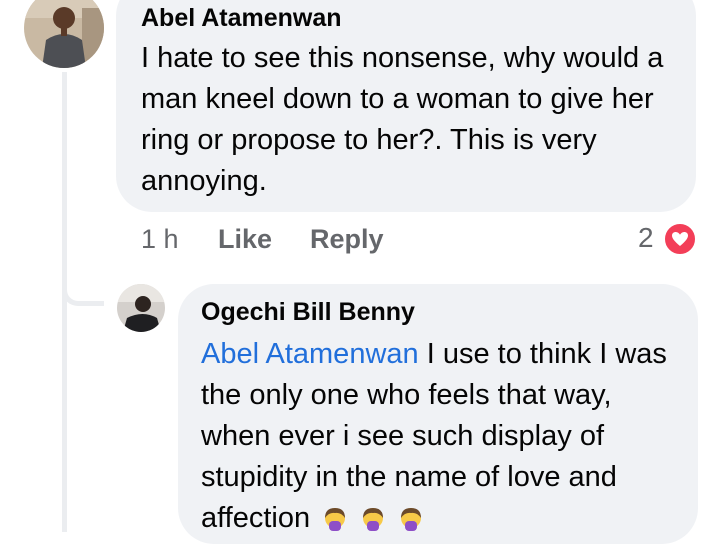 The height and width of the screenshot is (545, 720). What do you see at coordinates (64, 34) in the screenshot?
I see `avatar` at bounding box center [64, 34].